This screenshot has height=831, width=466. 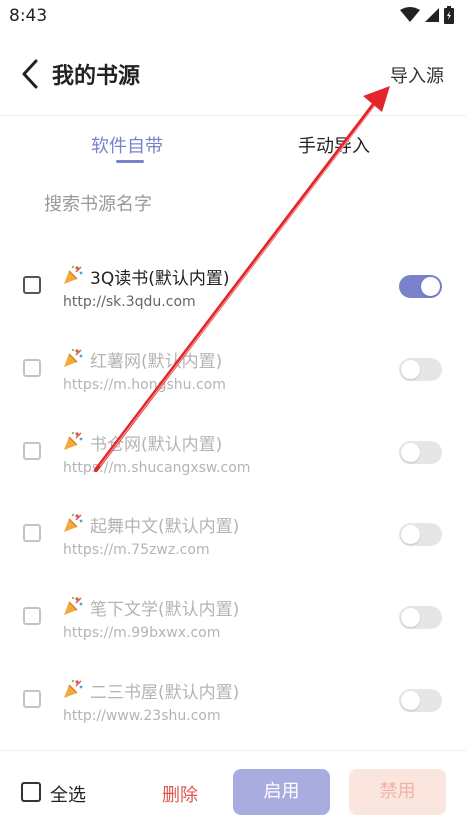 What do you see at coordinates (397, 792) in the screenshot?
I see `disable-button: 禁用` at bounding box center [397, 792].